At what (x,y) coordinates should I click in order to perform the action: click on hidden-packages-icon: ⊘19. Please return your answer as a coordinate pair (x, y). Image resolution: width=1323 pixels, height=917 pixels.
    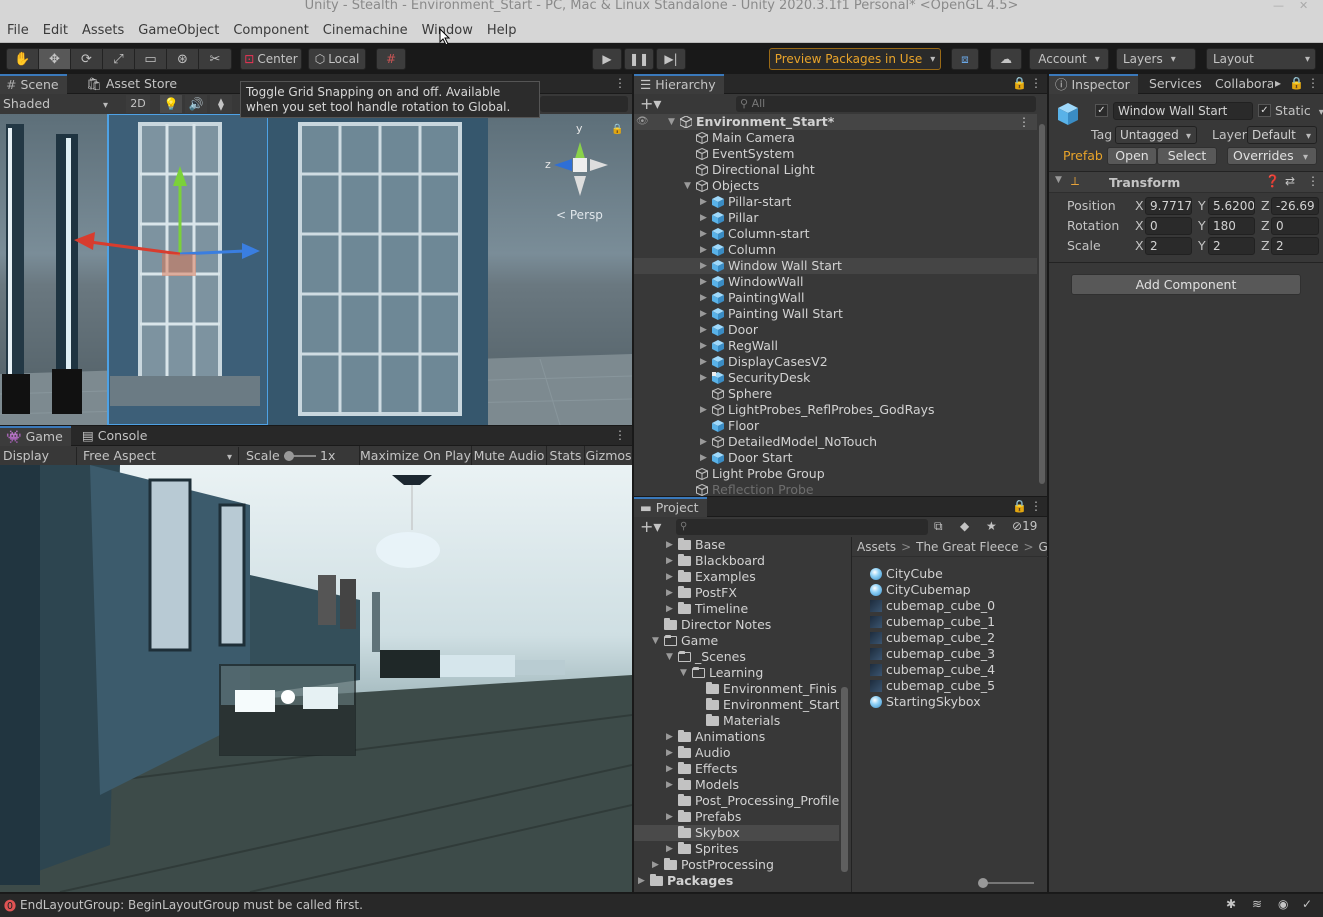
    Looking at the image, I should click on (1024, 526).